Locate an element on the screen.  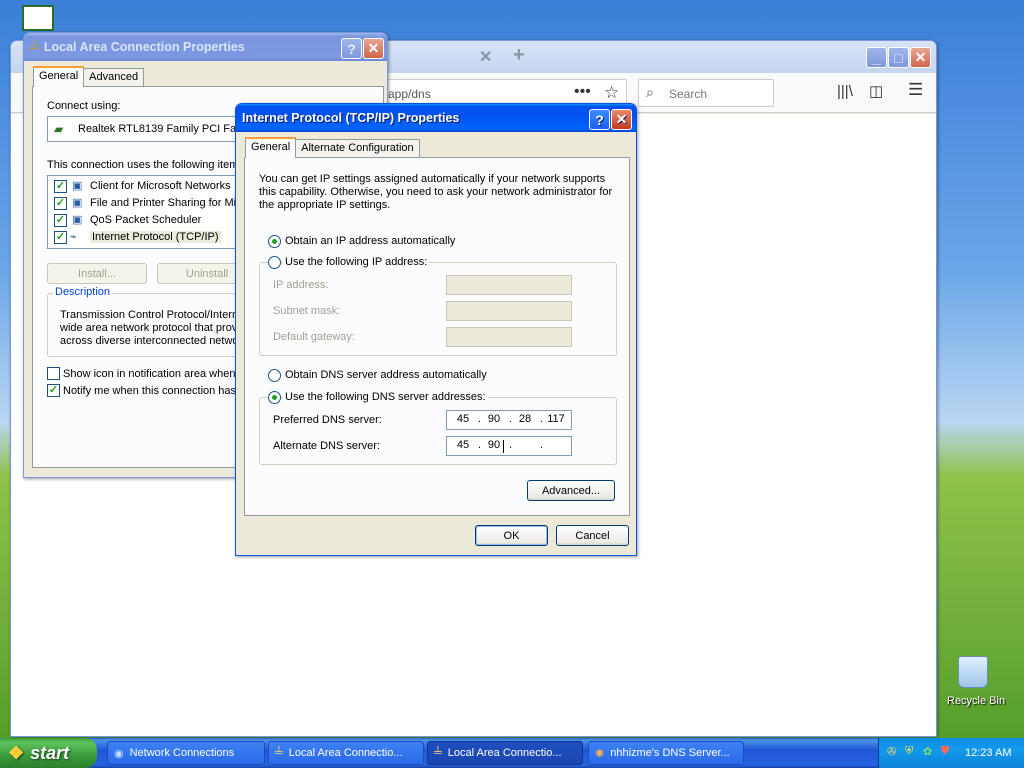
subnet-mask-field is located at coordinates (509, 311).